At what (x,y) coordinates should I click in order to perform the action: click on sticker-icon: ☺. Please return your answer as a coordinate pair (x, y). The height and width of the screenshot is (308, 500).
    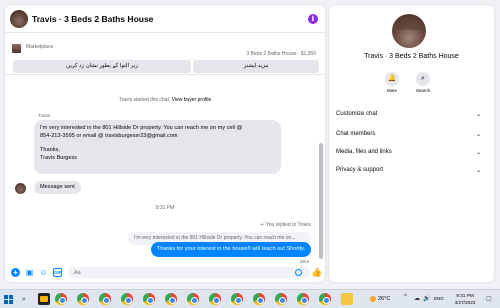
    Looking at the image, I should click on (43, 272).